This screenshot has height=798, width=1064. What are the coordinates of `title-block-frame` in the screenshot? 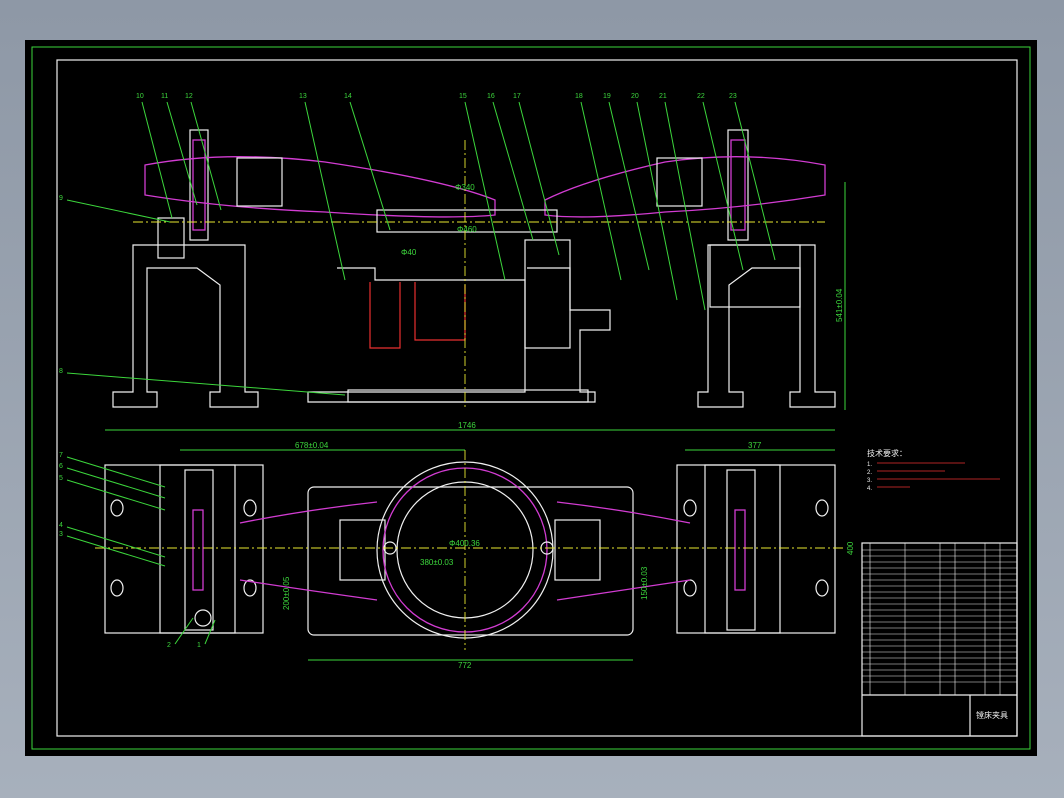 It's located at (939, 639).